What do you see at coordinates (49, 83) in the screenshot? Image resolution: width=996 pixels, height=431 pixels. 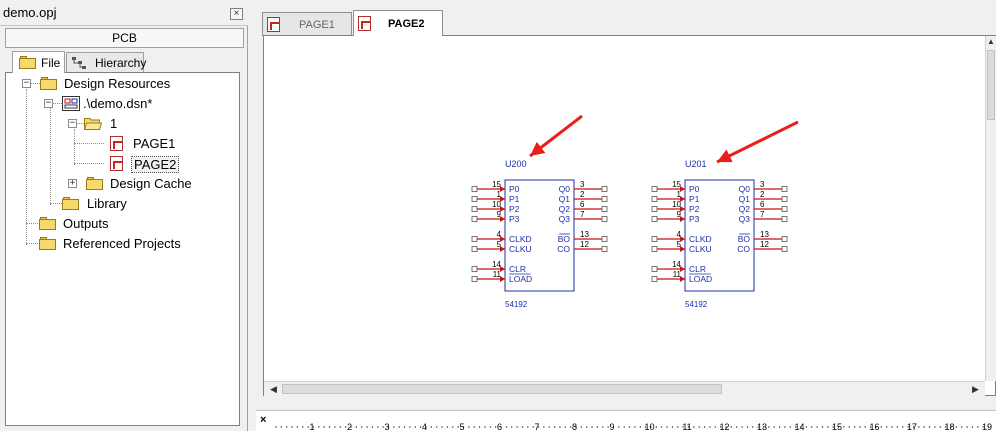 I see `folder-icon` at bounding box center [49, 83].